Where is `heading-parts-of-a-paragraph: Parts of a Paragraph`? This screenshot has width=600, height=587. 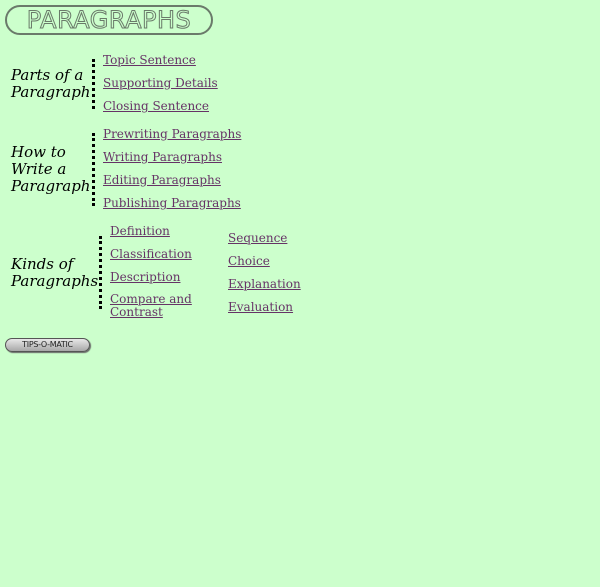
heading-parts-of-a-paragraph: Parts of a Paragraph is located at coordinates (50, 84).